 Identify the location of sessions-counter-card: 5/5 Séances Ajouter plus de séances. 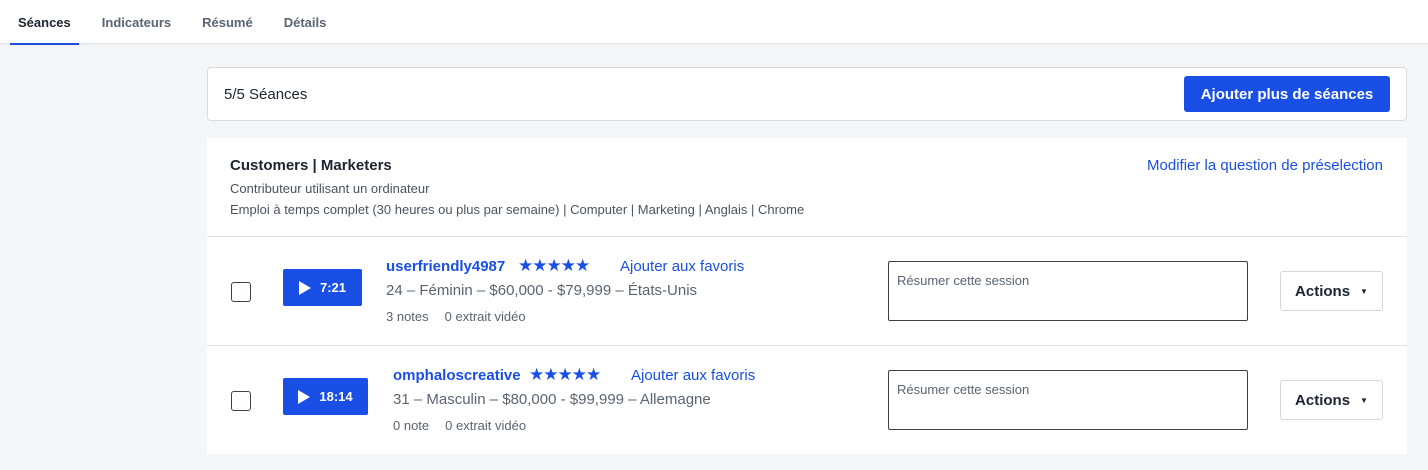
(807, 94).